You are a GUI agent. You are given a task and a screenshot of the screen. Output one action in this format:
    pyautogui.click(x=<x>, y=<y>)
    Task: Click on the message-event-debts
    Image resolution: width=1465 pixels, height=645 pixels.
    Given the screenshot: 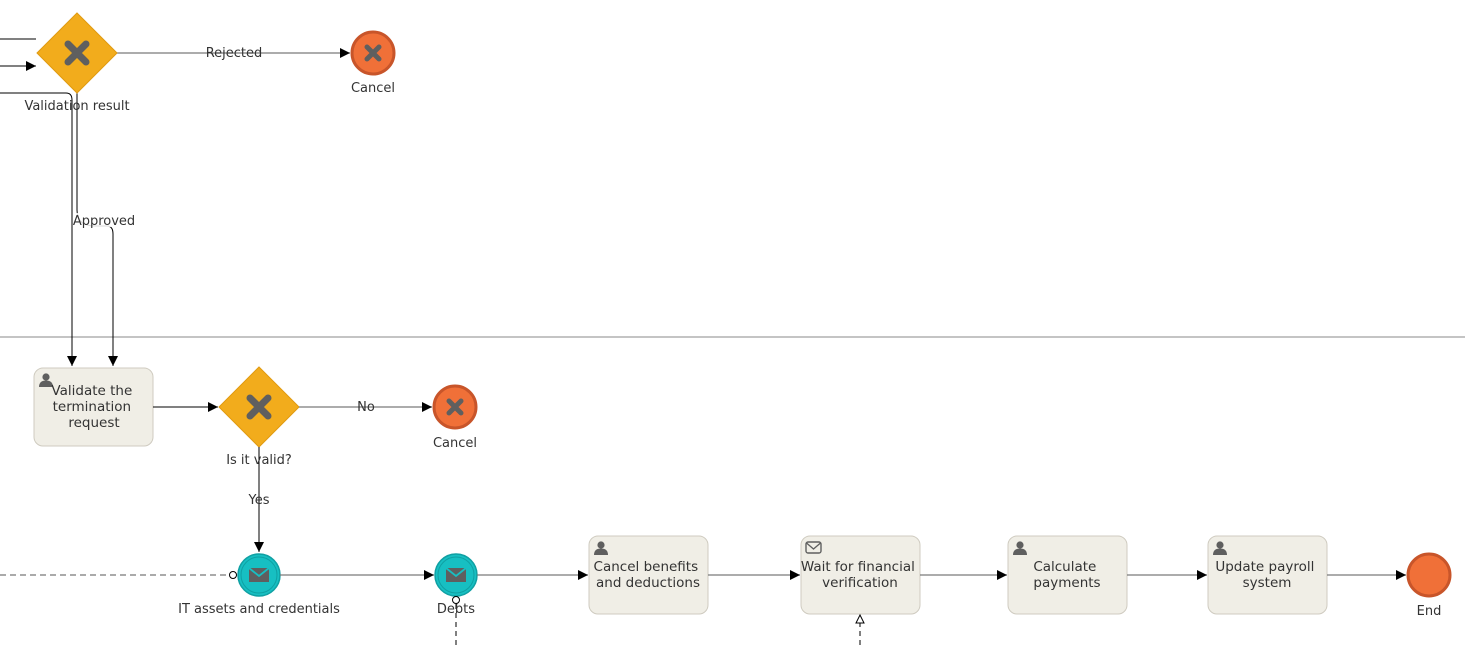 What is the action you would take?
    pyautogui.click(x=456, y=575)
    